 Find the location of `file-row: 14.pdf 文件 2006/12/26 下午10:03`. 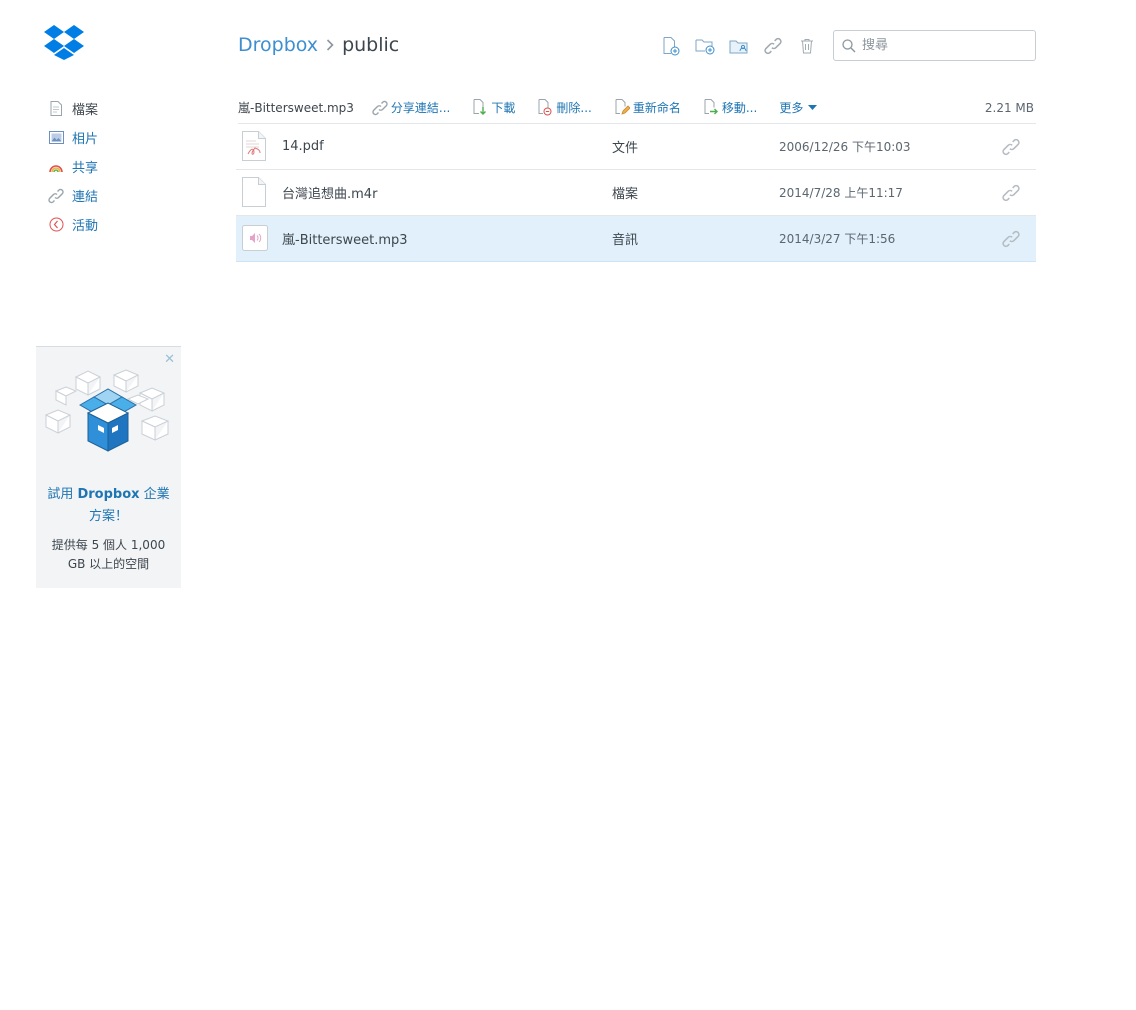

file-row: 14.pdf 文件 2006/12/26 下午10:03 is located at coordinates (636, 147).